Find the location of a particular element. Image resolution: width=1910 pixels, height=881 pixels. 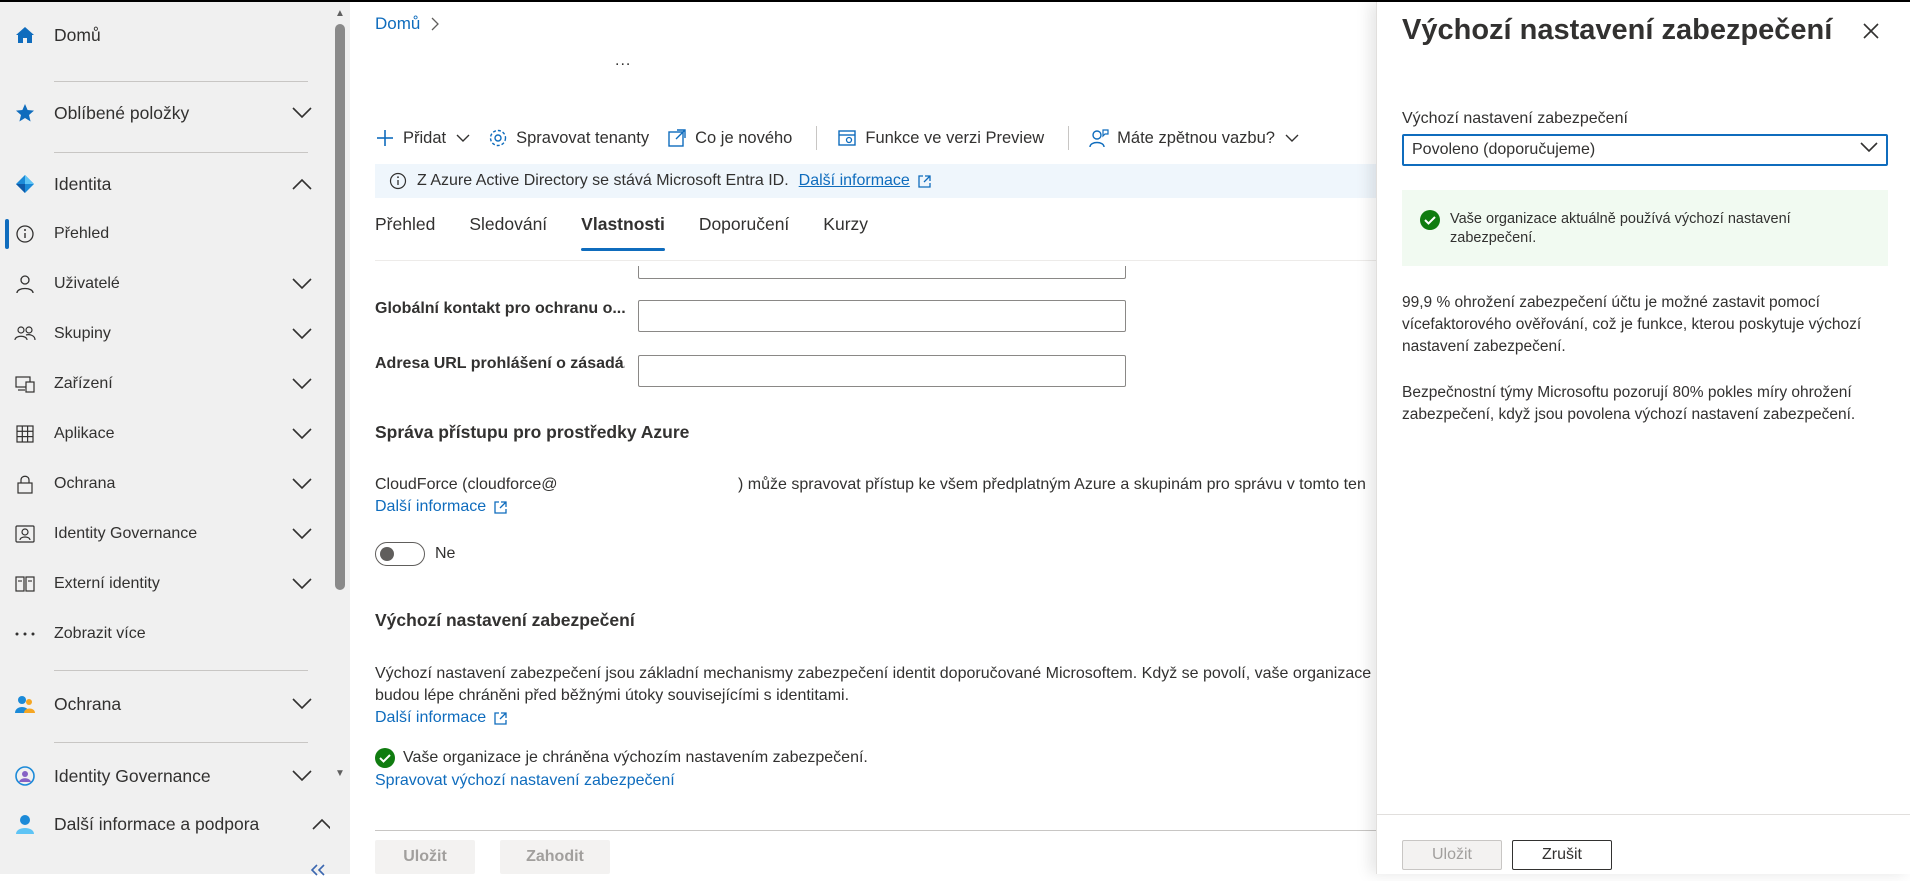

chevron-up-icon is located at coordinates (302, 184).